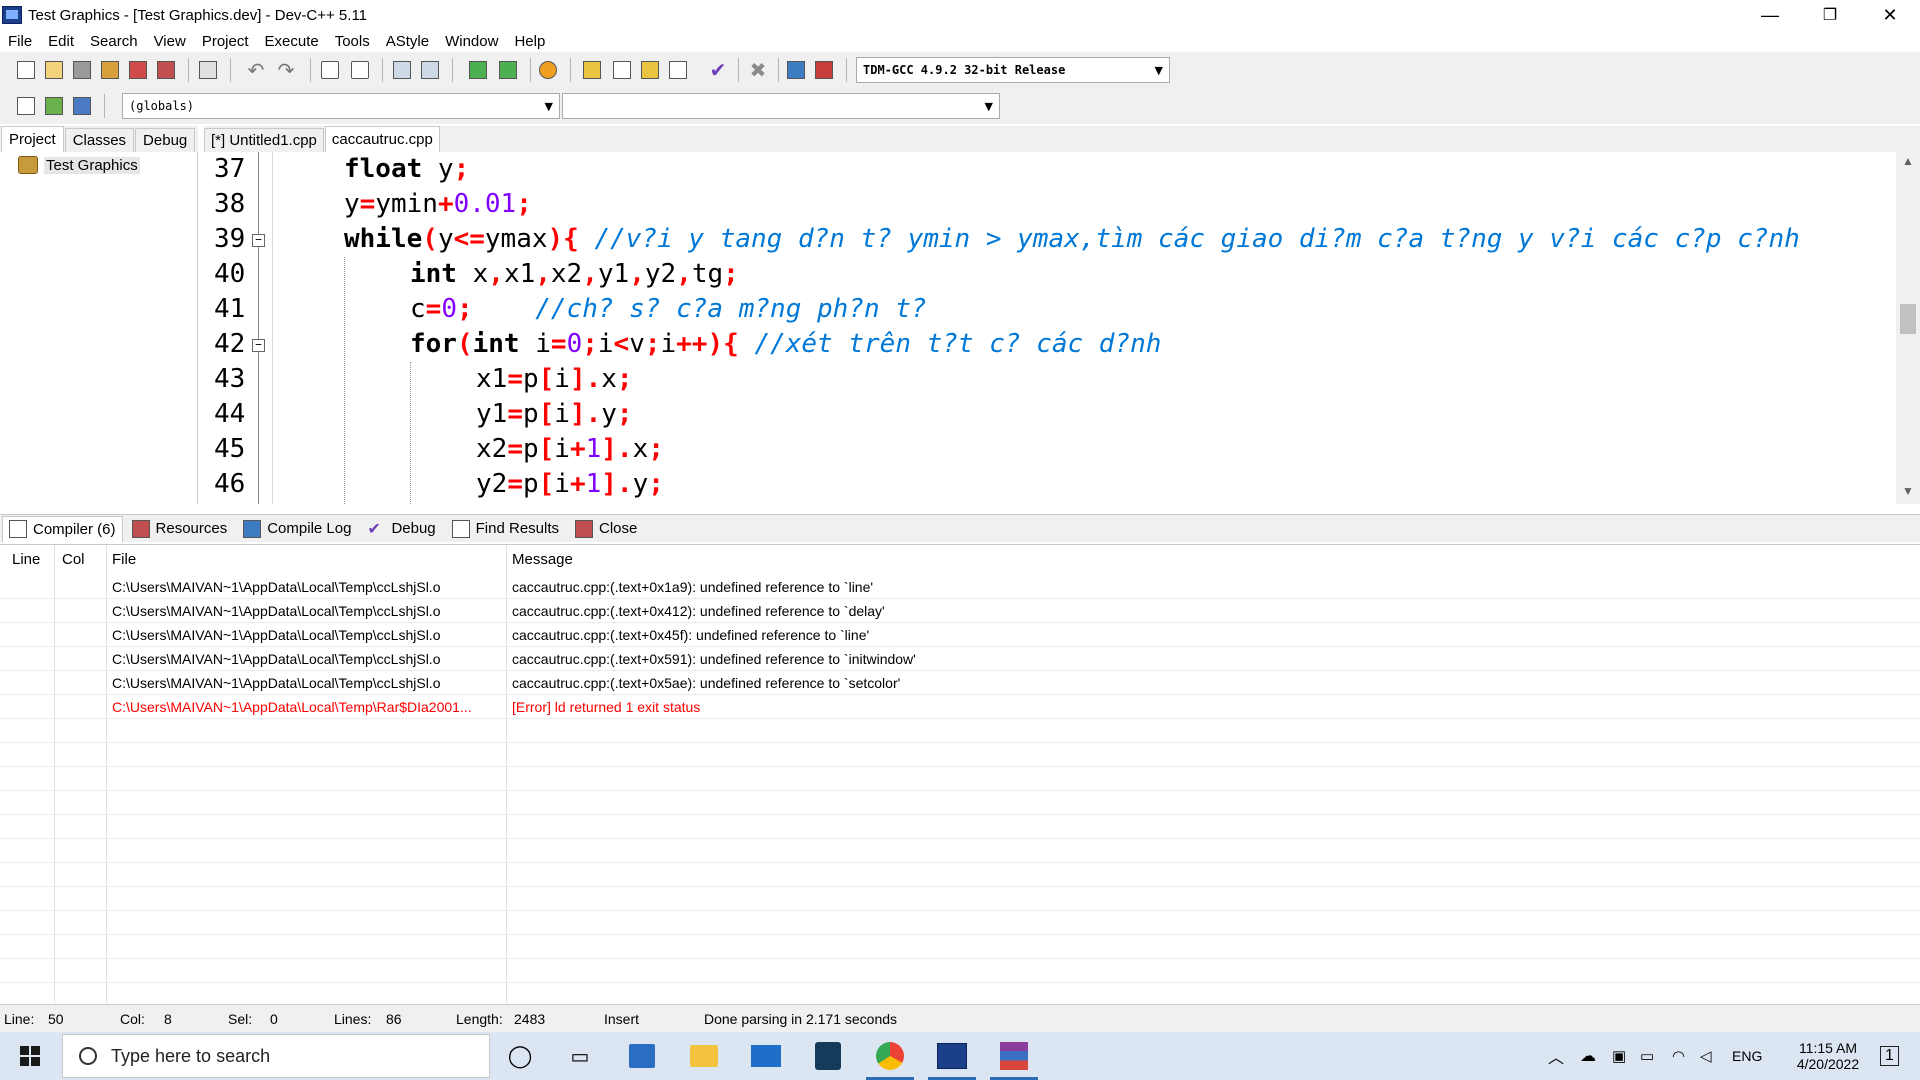  What do you see at coordinates (622, 70) in the screenshot?
I see `run-icon` at bounding box center [622, 70].